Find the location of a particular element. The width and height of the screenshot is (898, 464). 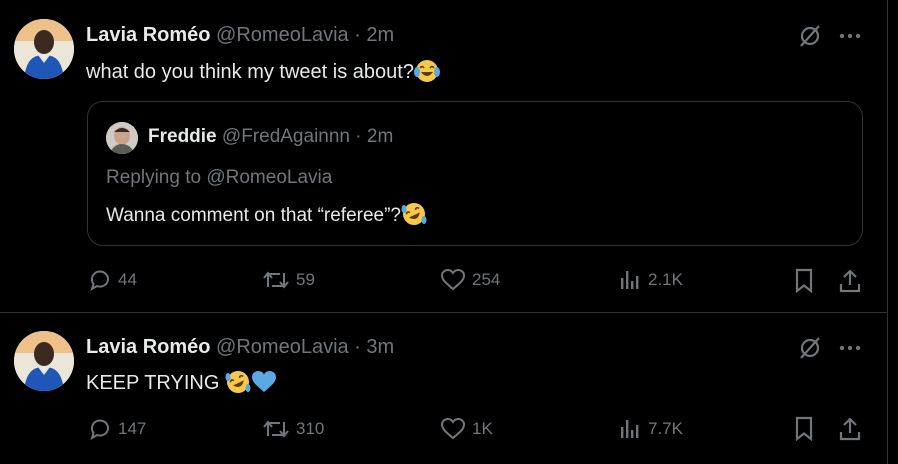

views-count: 7.7K is located at coordinates (665, 428).